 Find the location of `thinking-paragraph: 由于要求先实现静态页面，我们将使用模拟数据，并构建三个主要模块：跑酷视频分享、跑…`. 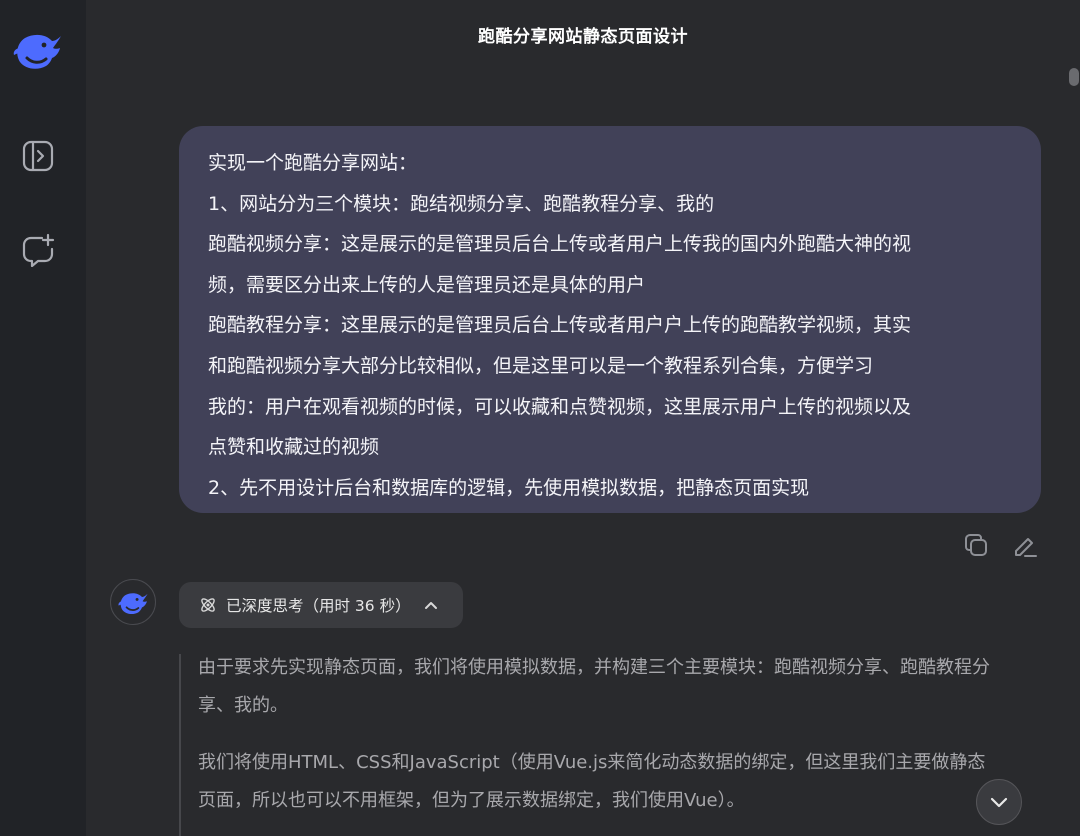

thinking-paragraph: 由于要求先实现静态页面，我们将使用模拟数据，并构建三个主要模块：跑酷视频分享、跑… is located at coordinates (623, 686).